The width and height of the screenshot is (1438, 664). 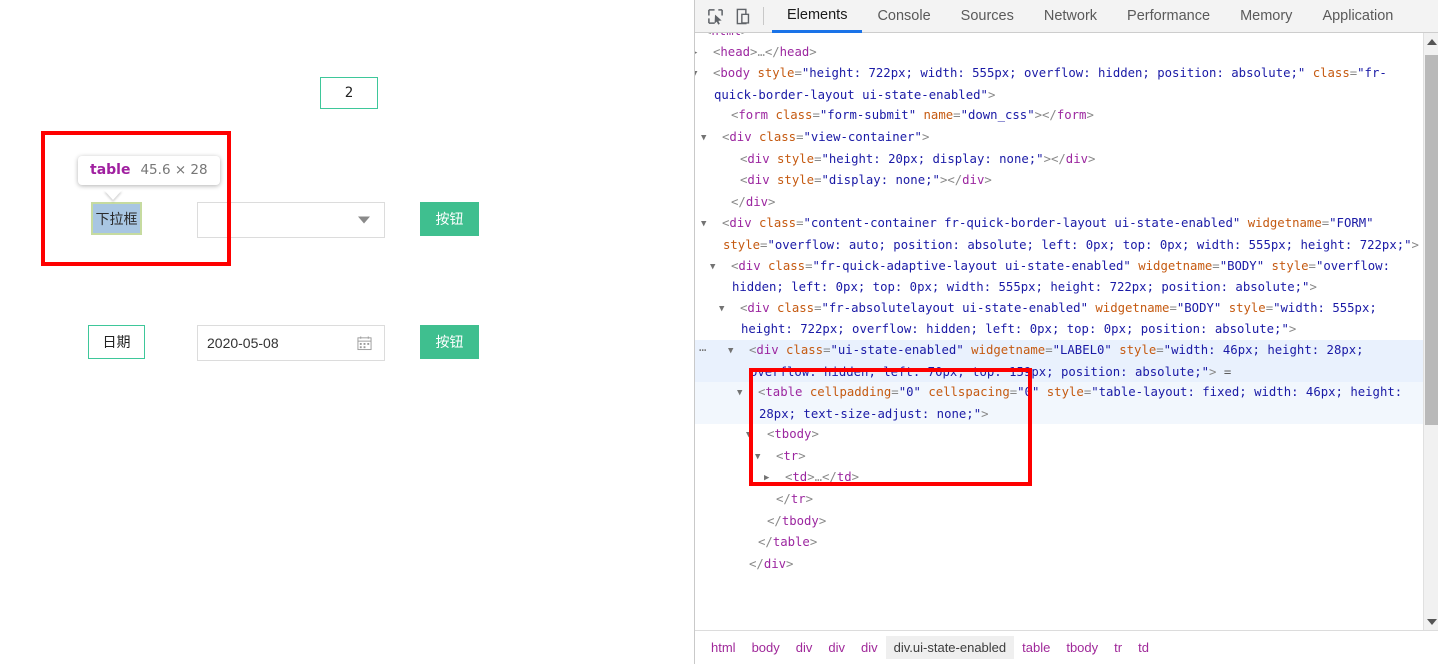 What do you see at coordinates (1143, 647) in the screenshot?
I see `breadcrumb-item: td` at bounding box center [1143, 647].